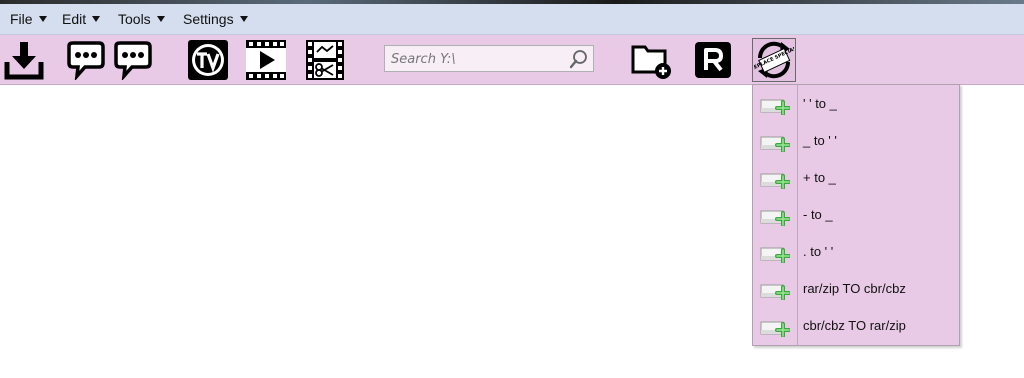 Image resolution: width=1024 pixels, height=378 pixels. What do you see at coordinates (856, 252) in the screenshot?
I see `menu-item-dot-to-space: . to ' '` at bounding box center [856, 252].